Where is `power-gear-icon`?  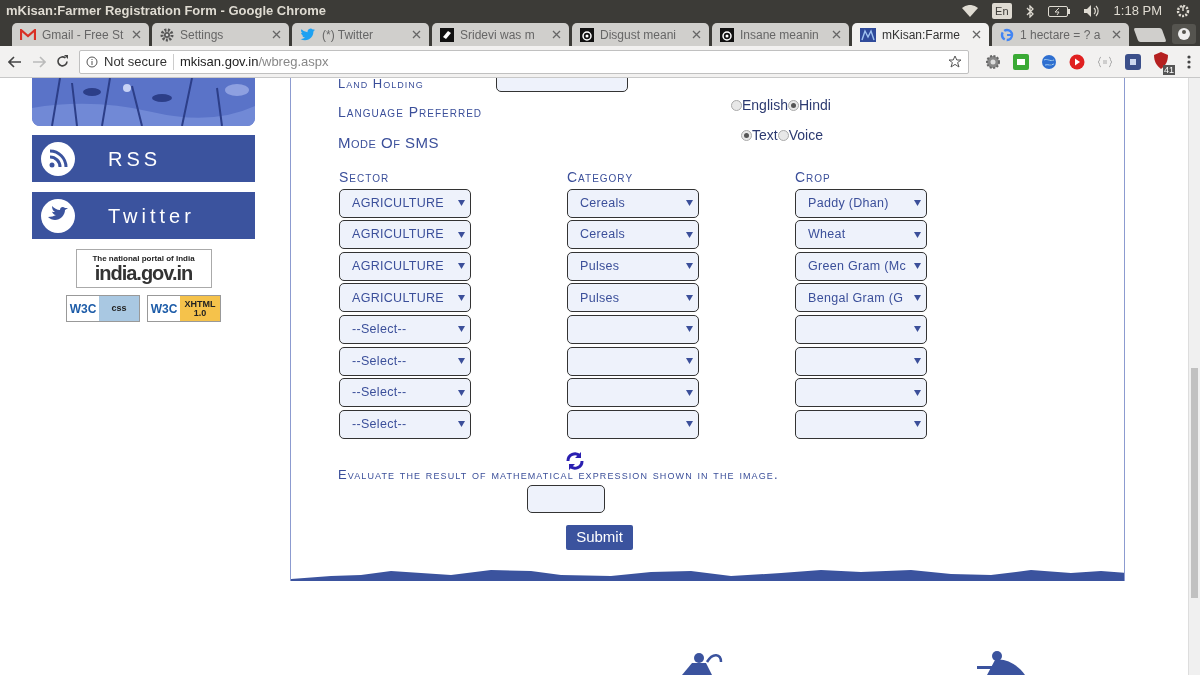
power-gear-icon is located at coordinates (1183, 11).